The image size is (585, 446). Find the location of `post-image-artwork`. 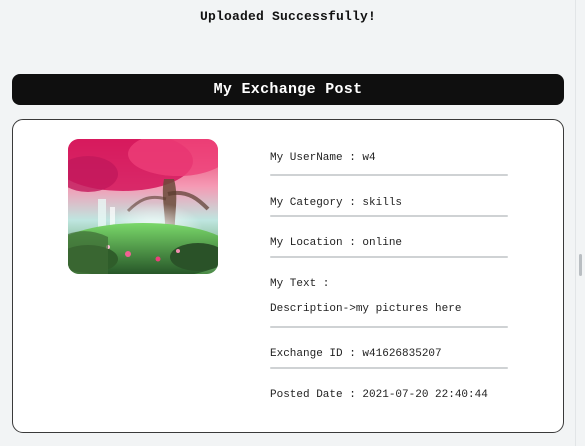

post-image-artwork is located at coordinates (143, 206).